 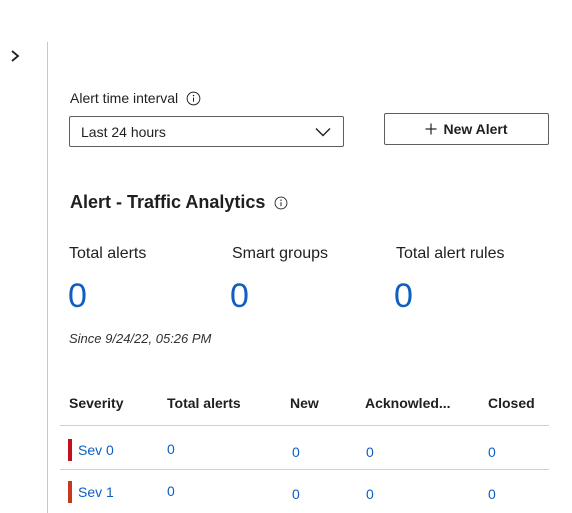 What do you see at coordinates (108, 253) in the screenshot?
I see `total-alerts-label: Total alerts` at bounding box center [108, 253].